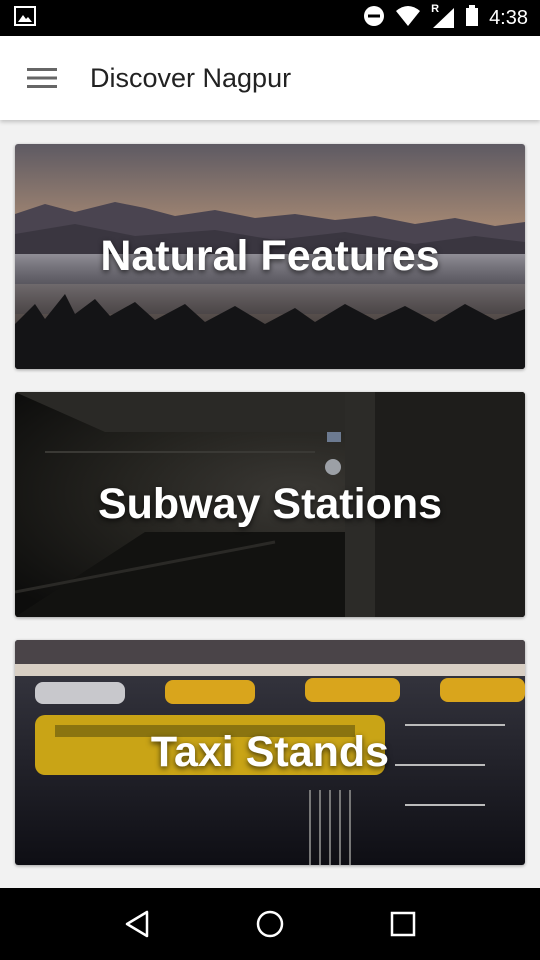 This screenshot has height=960, width=540. I want to click on do-not-disturb-icon, so click(374, 18).